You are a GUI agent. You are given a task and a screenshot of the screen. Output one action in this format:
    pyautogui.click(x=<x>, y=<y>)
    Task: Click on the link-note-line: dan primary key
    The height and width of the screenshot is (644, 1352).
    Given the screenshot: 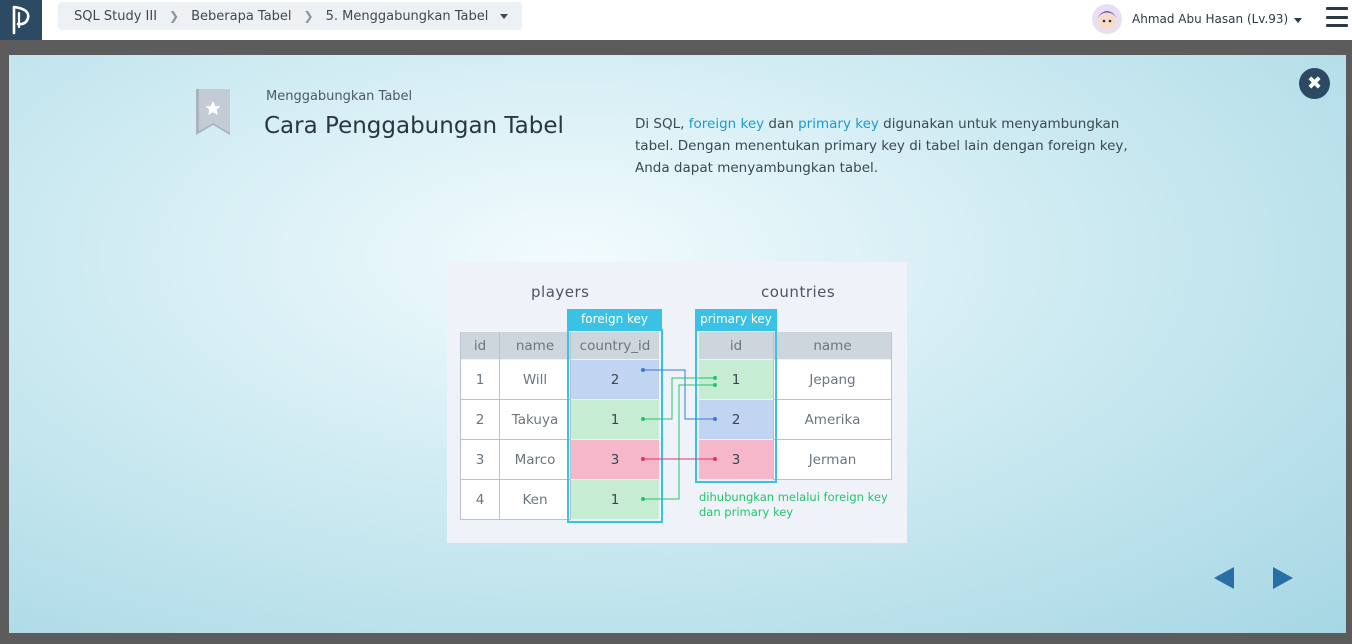 What is the action you would take?
    pyautogui.click(x=746, y=512)
    